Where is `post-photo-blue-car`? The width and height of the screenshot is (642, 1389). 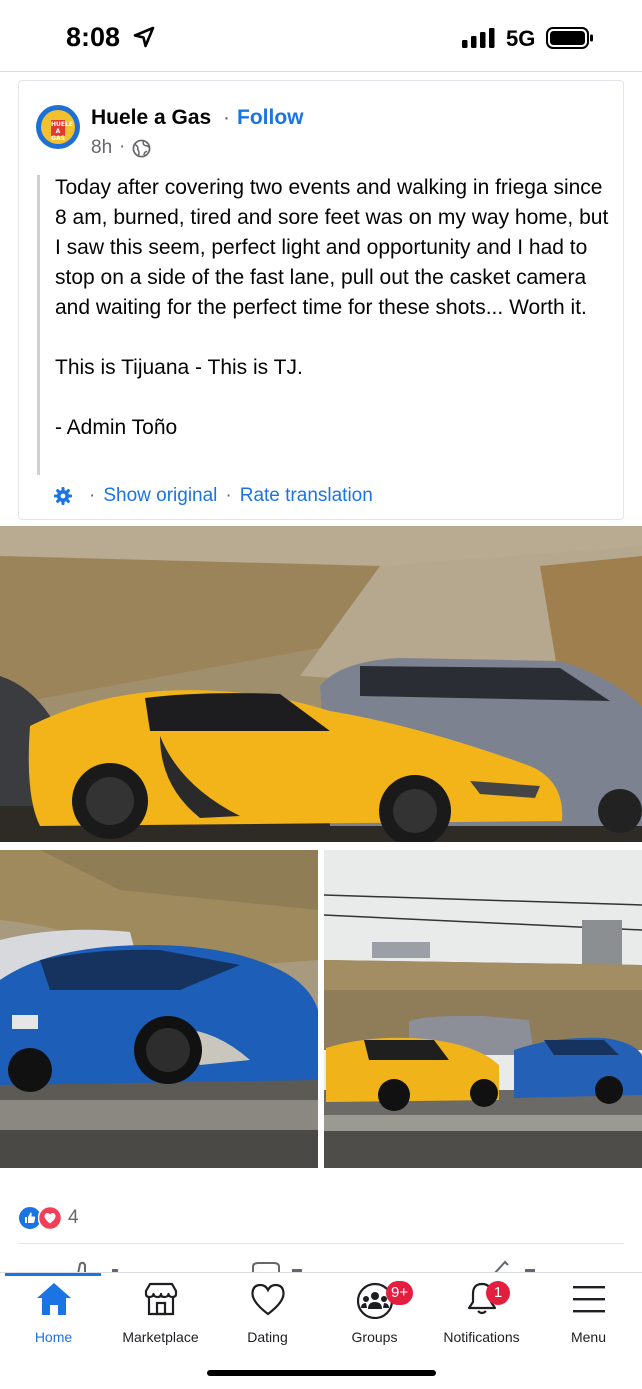 post-photo-blue-car is located at coordinates (159, 1009).